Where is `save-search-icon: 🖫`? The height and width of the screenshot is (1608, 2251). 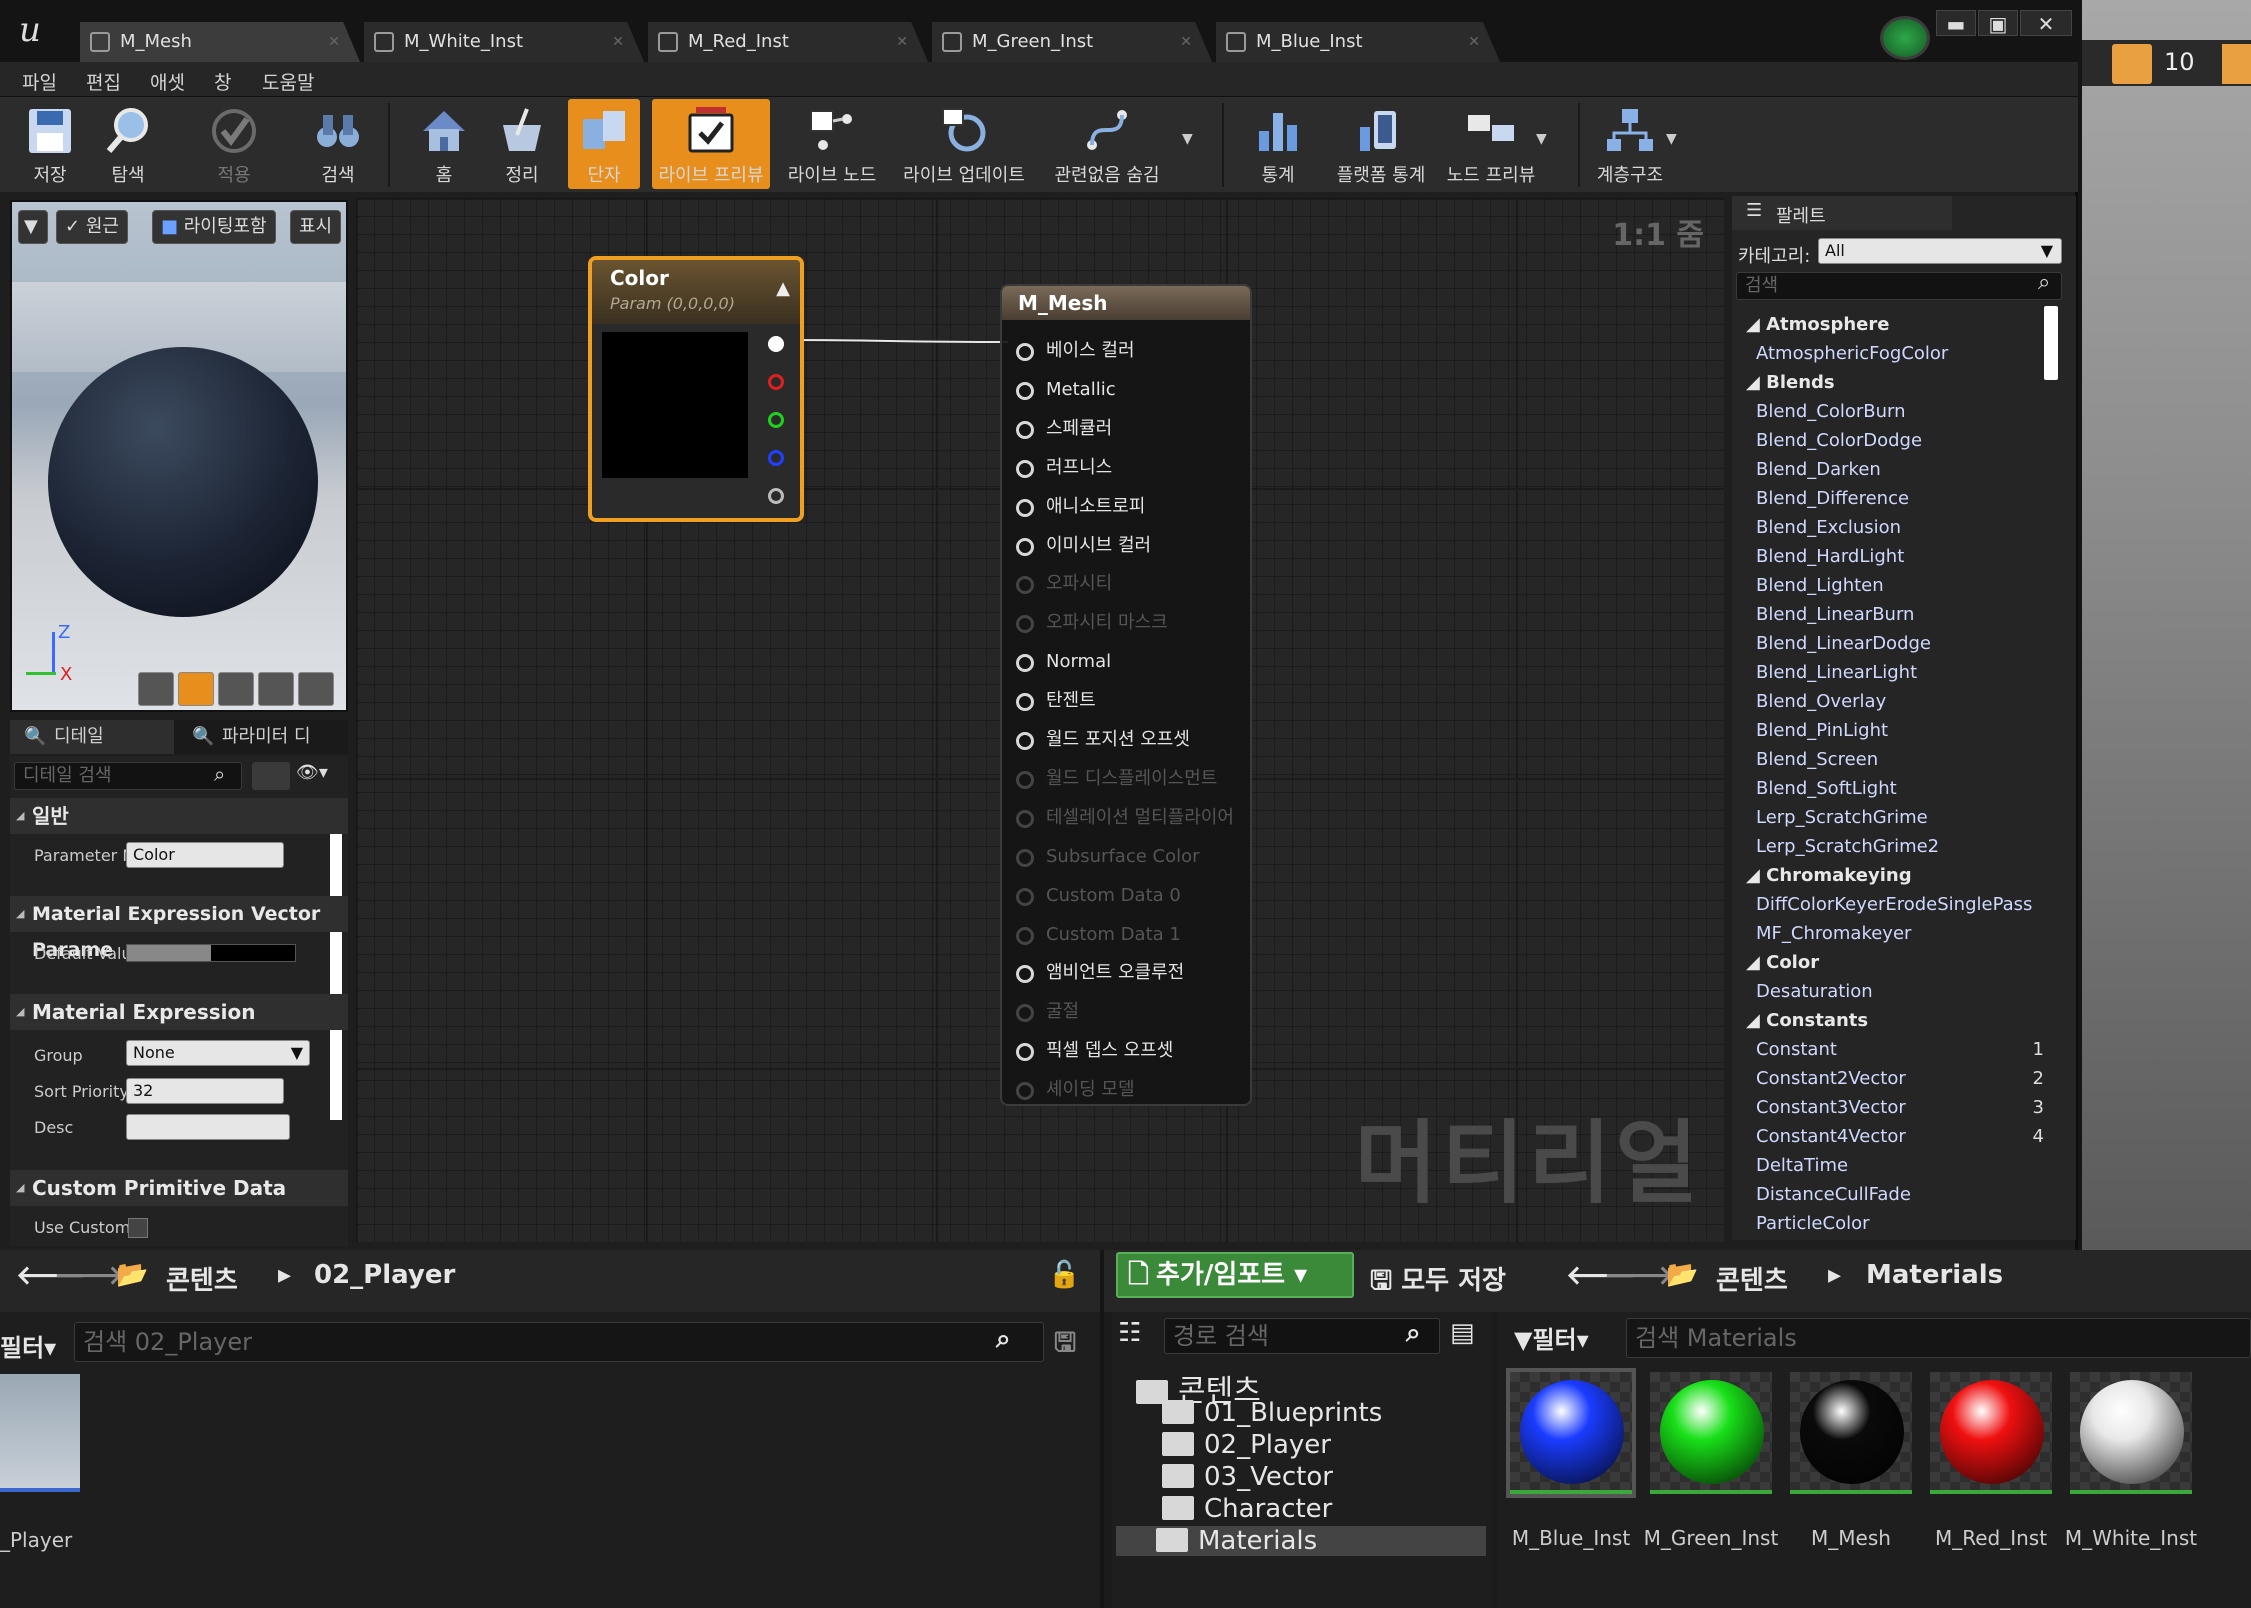 save-search-icon: 🖫 is located at coordinates (1065, 1346).